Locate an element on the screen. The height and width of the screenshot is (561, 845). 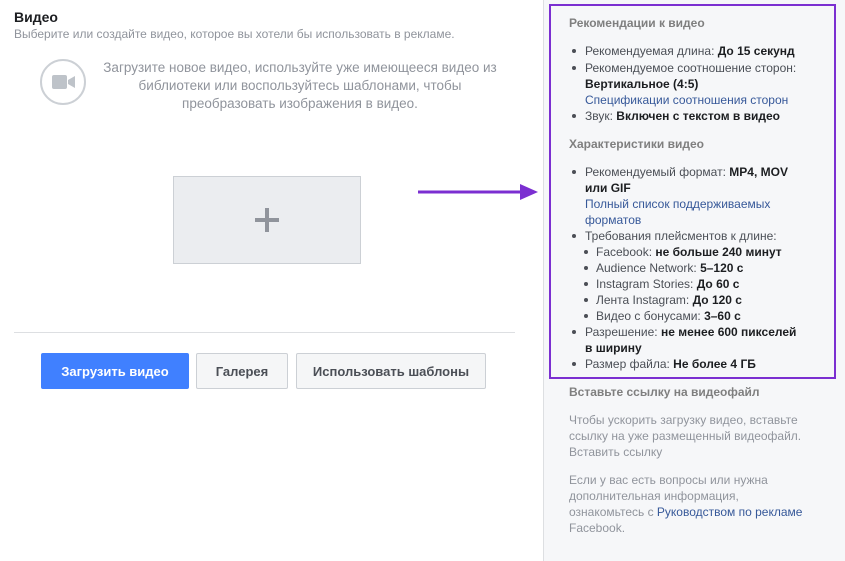
resolution-item-cont: в ширину is located at coordinates (613, 348).